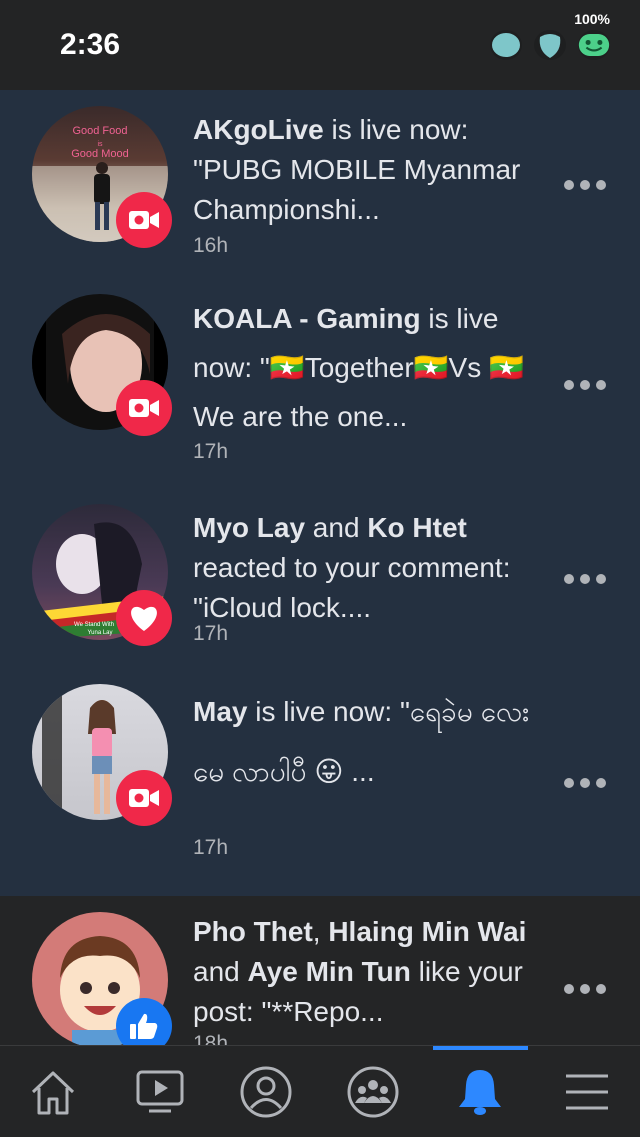 This screenshot has height=1137, width=640. I want to click on profile-icon, so click(266, 1091).